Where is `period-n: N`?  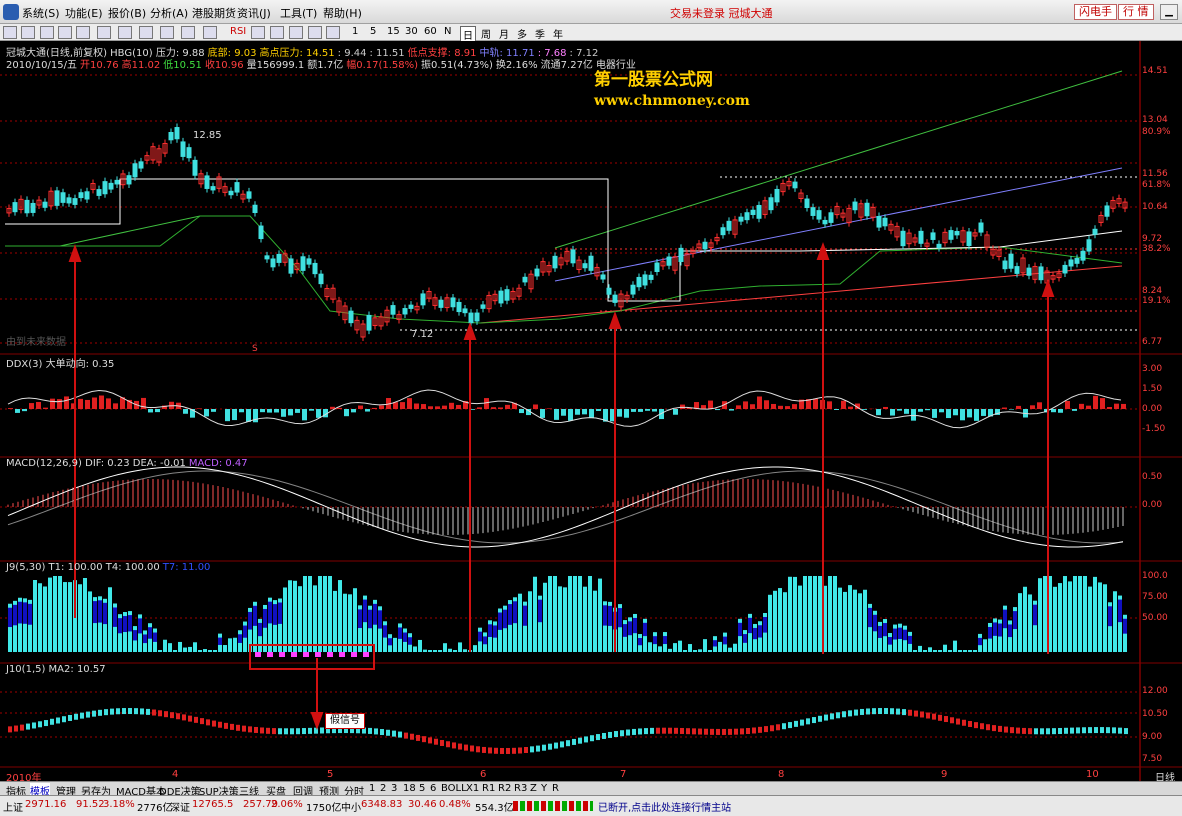
period-n: N is located at coordinates (447, 31).